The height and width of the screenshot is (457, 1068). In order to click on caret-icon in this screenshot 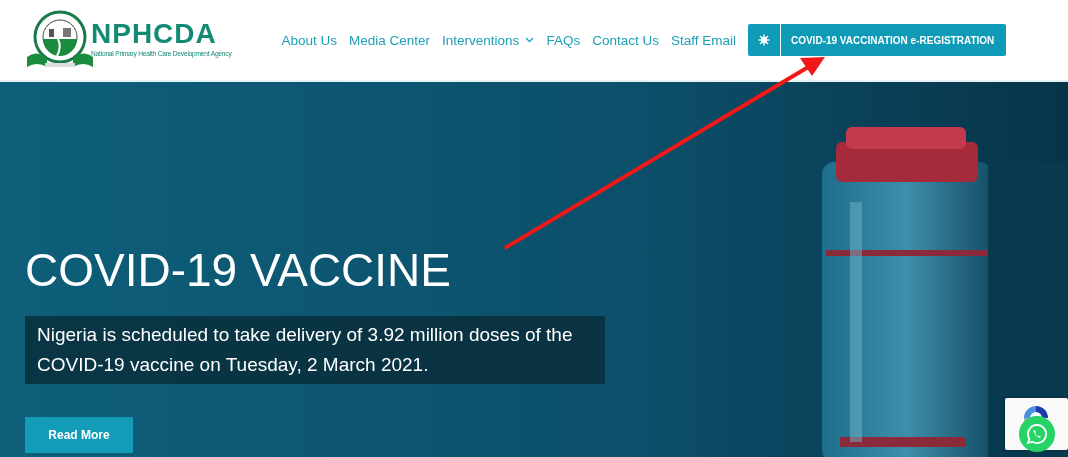, I will do `click(530, 40)`.